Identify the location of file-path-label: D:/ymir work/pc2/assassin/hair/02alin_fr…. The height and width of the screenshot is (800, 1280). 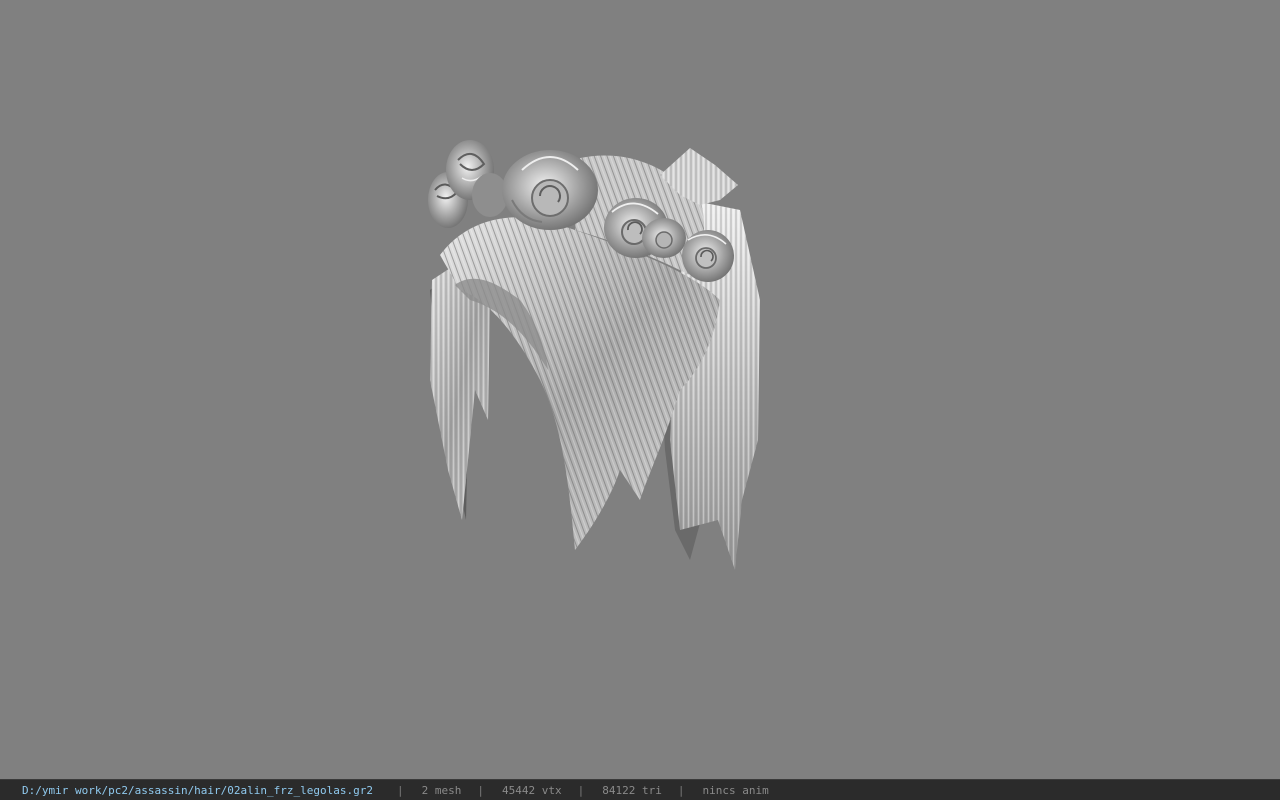
(197, 790).